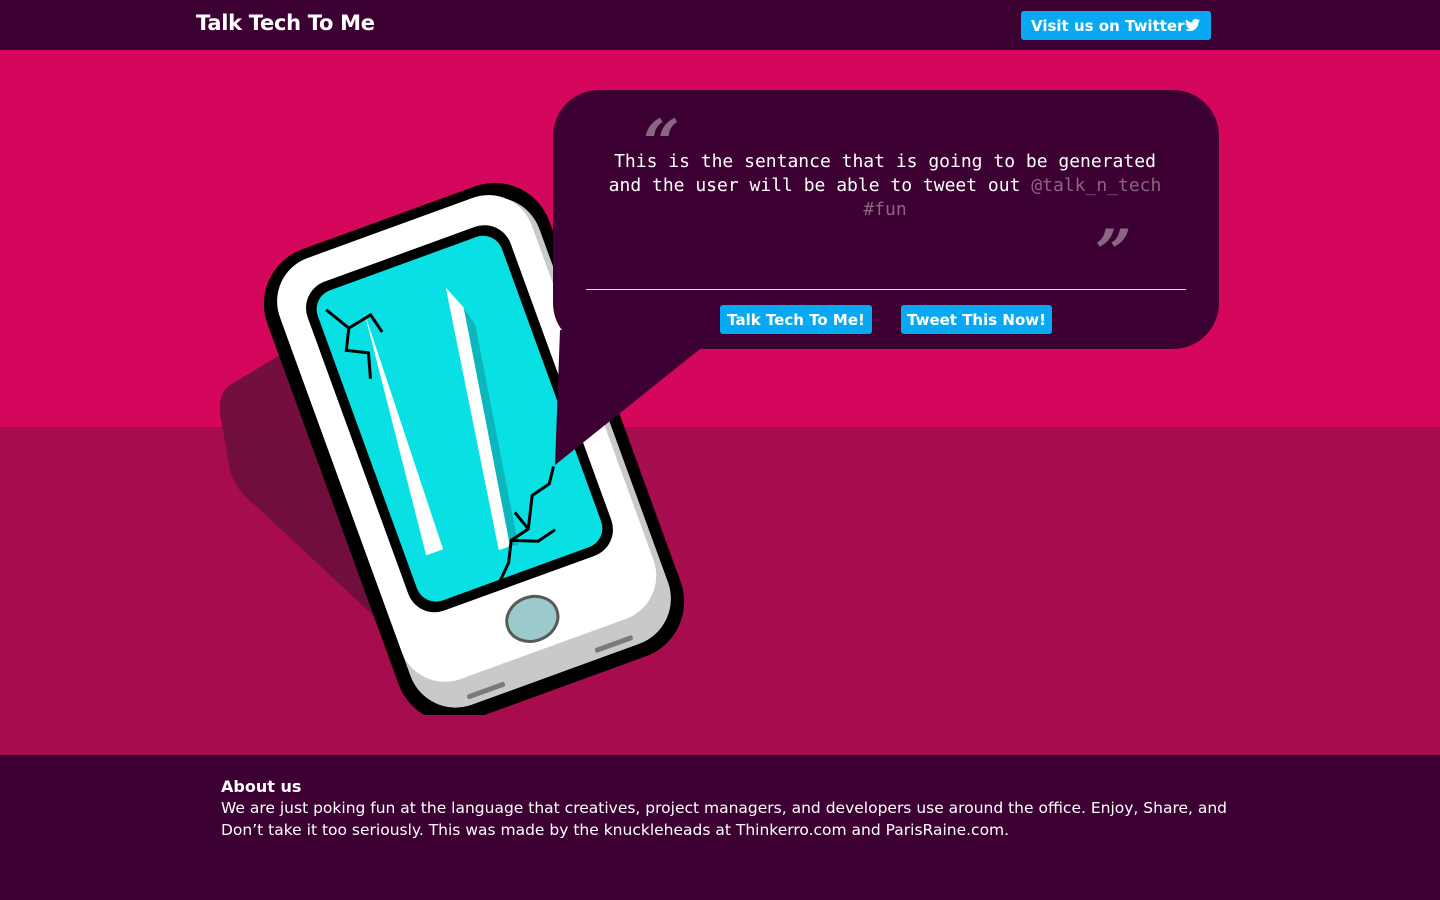  Describe the element at coordinates (261, 786) in the screenshot. I see `about-us-heading: About us` at that location.